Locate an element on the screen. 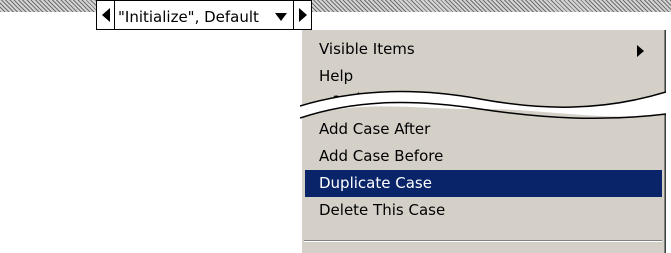  menu-item-visible-items: Visible Items is located at coordinates (483, 49).